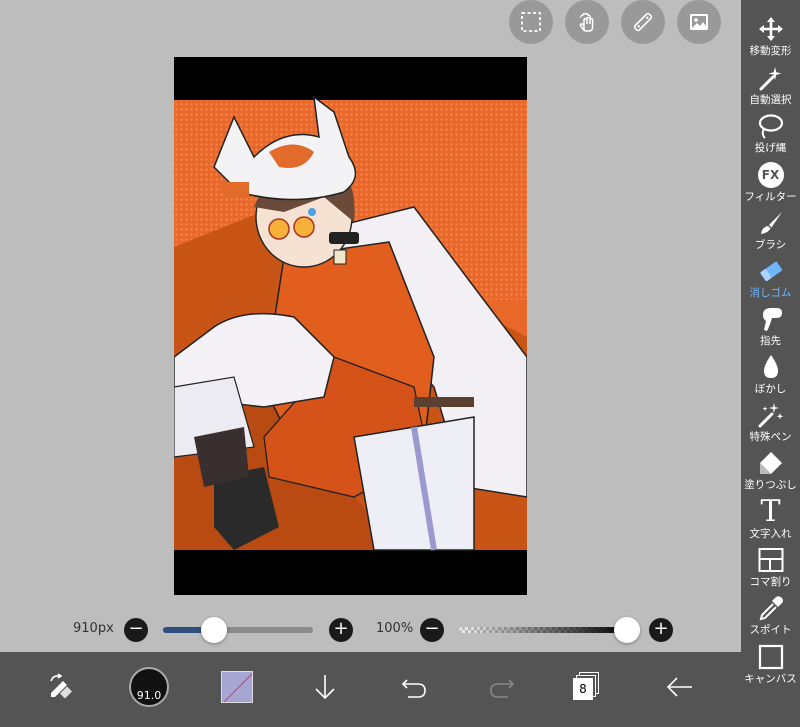 The width and height of the screenshot is (800, 727). What do you see at coordinates (770, 51) in the screenshot?
I see `tool-label: 移動変形` at bounding box center [770, 51].